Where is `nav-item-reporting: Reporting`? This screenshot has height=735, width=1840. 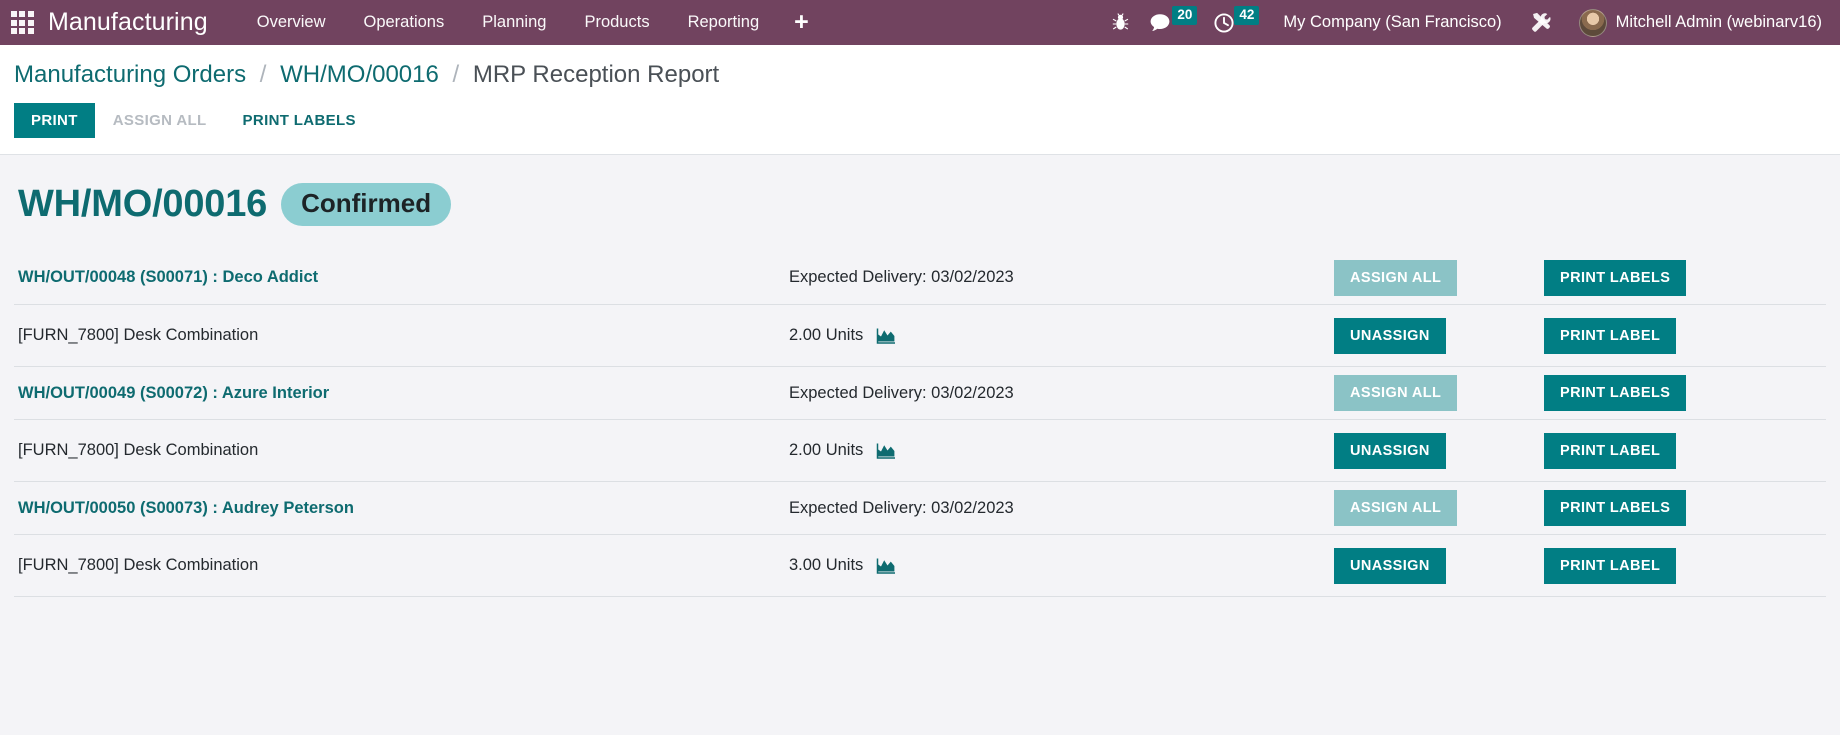
nav-item-reporting: Reporting is located at coordinates (724, 22).